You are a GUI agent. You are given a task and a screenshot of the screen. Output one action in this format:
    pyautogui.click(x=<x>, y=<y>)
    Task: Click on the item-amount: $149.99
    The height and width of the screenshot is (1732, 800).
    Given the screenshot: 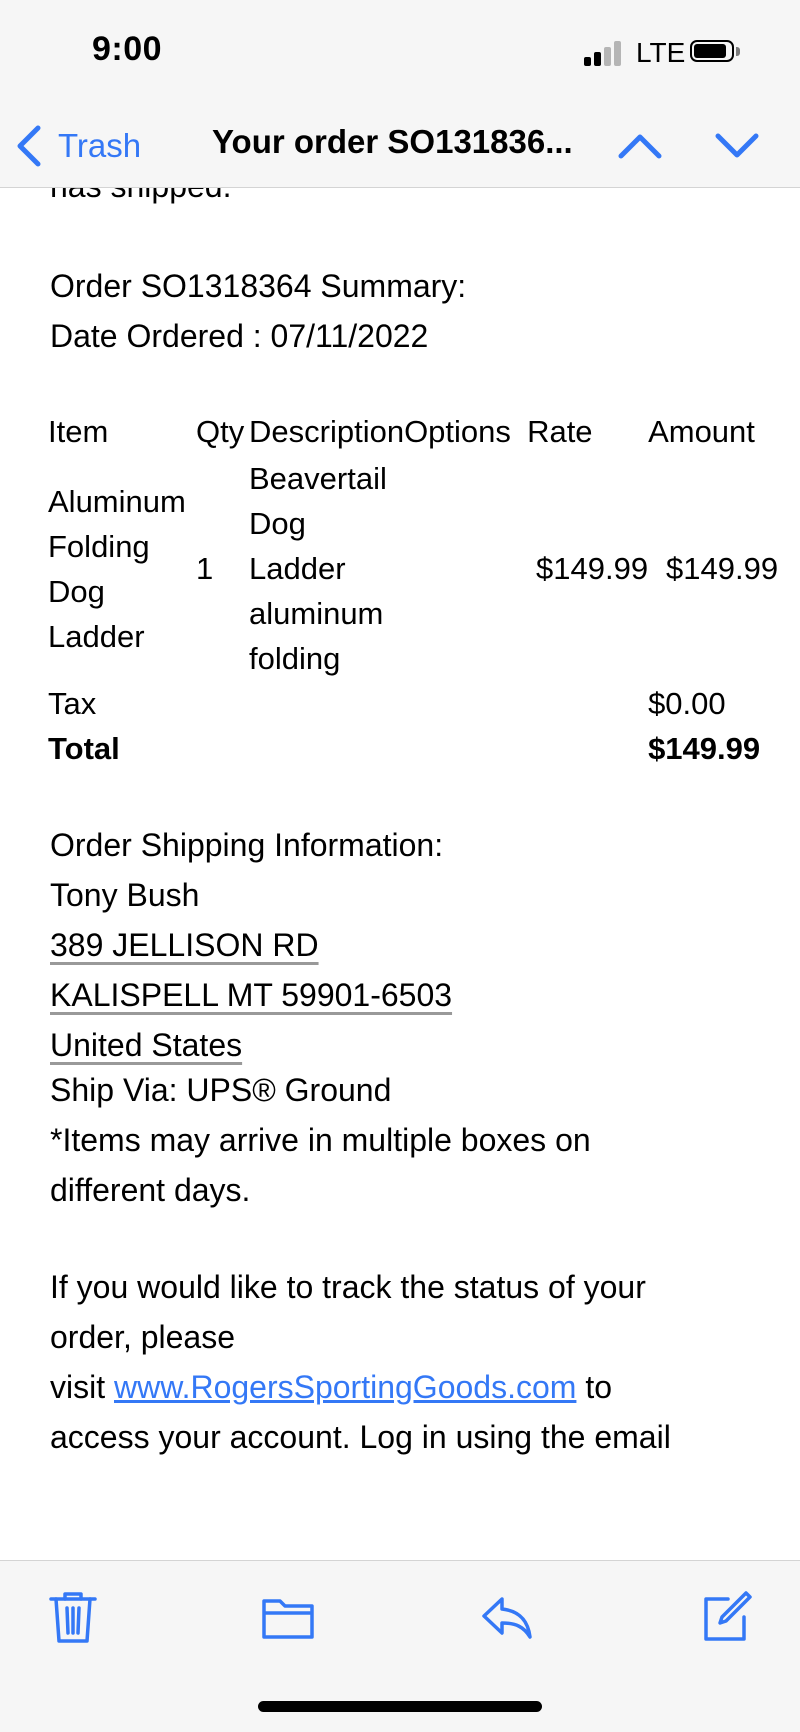 What is the action you would take?
    pyautogui.click(x=722, y=568)
    